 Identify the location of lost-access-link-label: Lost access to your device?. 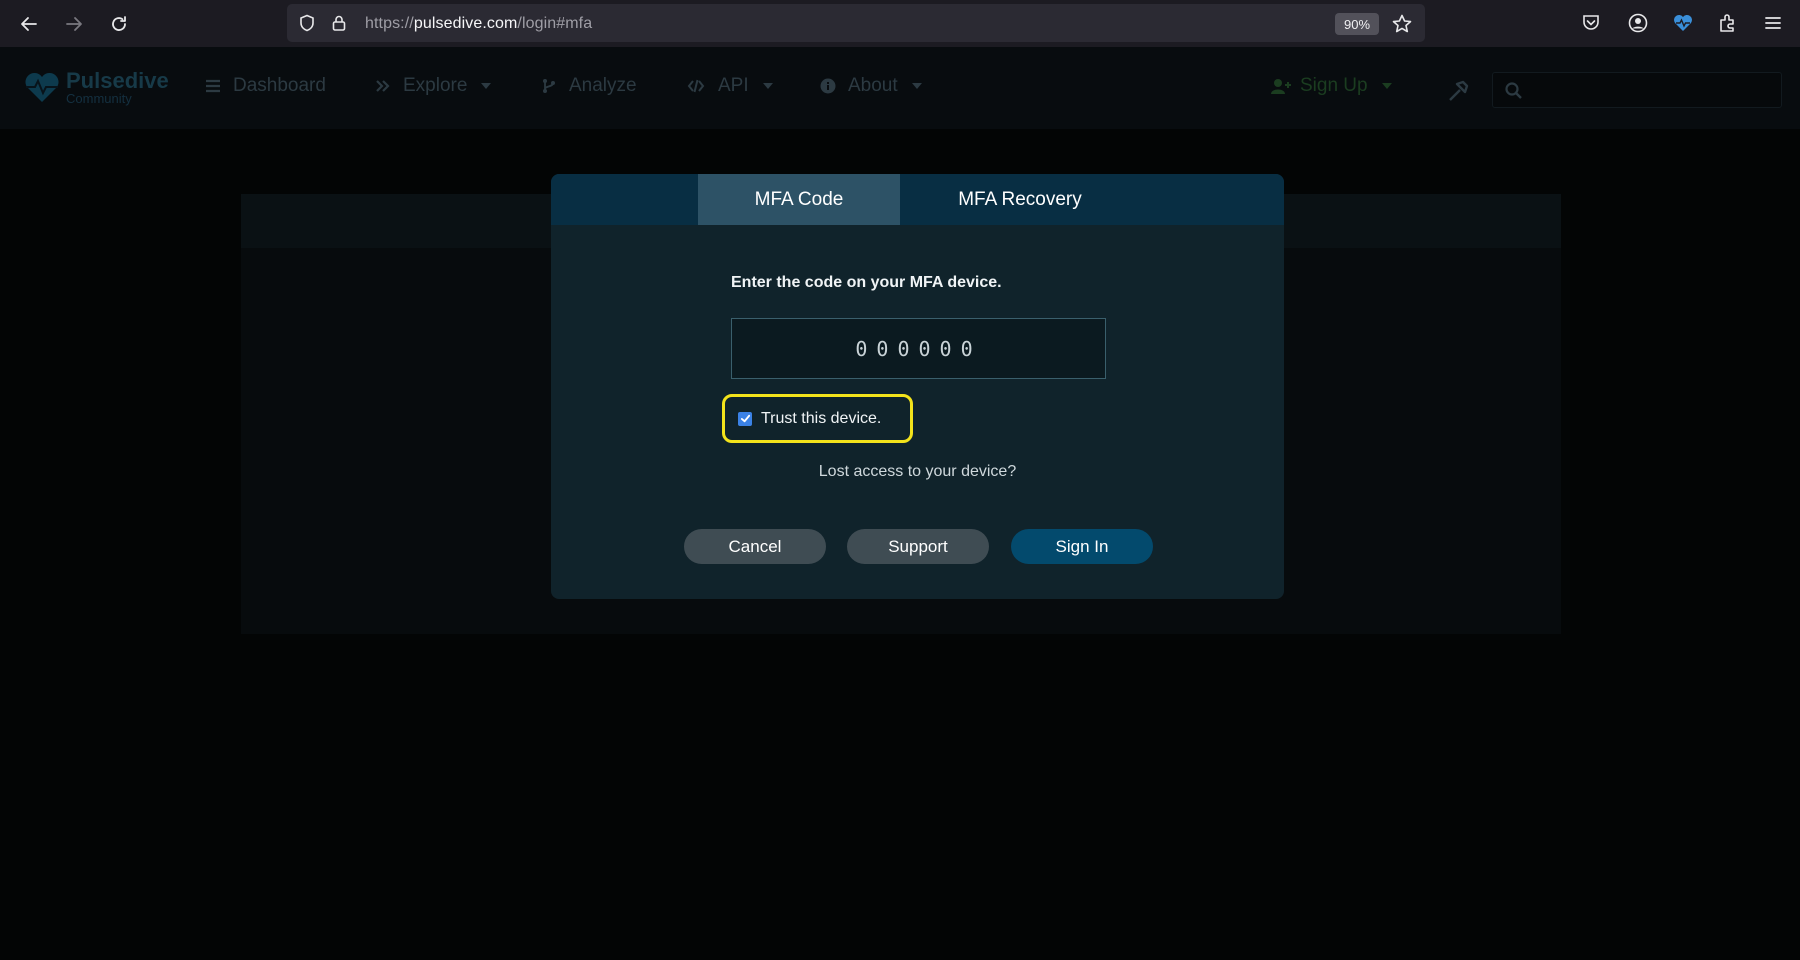
(917, 471).